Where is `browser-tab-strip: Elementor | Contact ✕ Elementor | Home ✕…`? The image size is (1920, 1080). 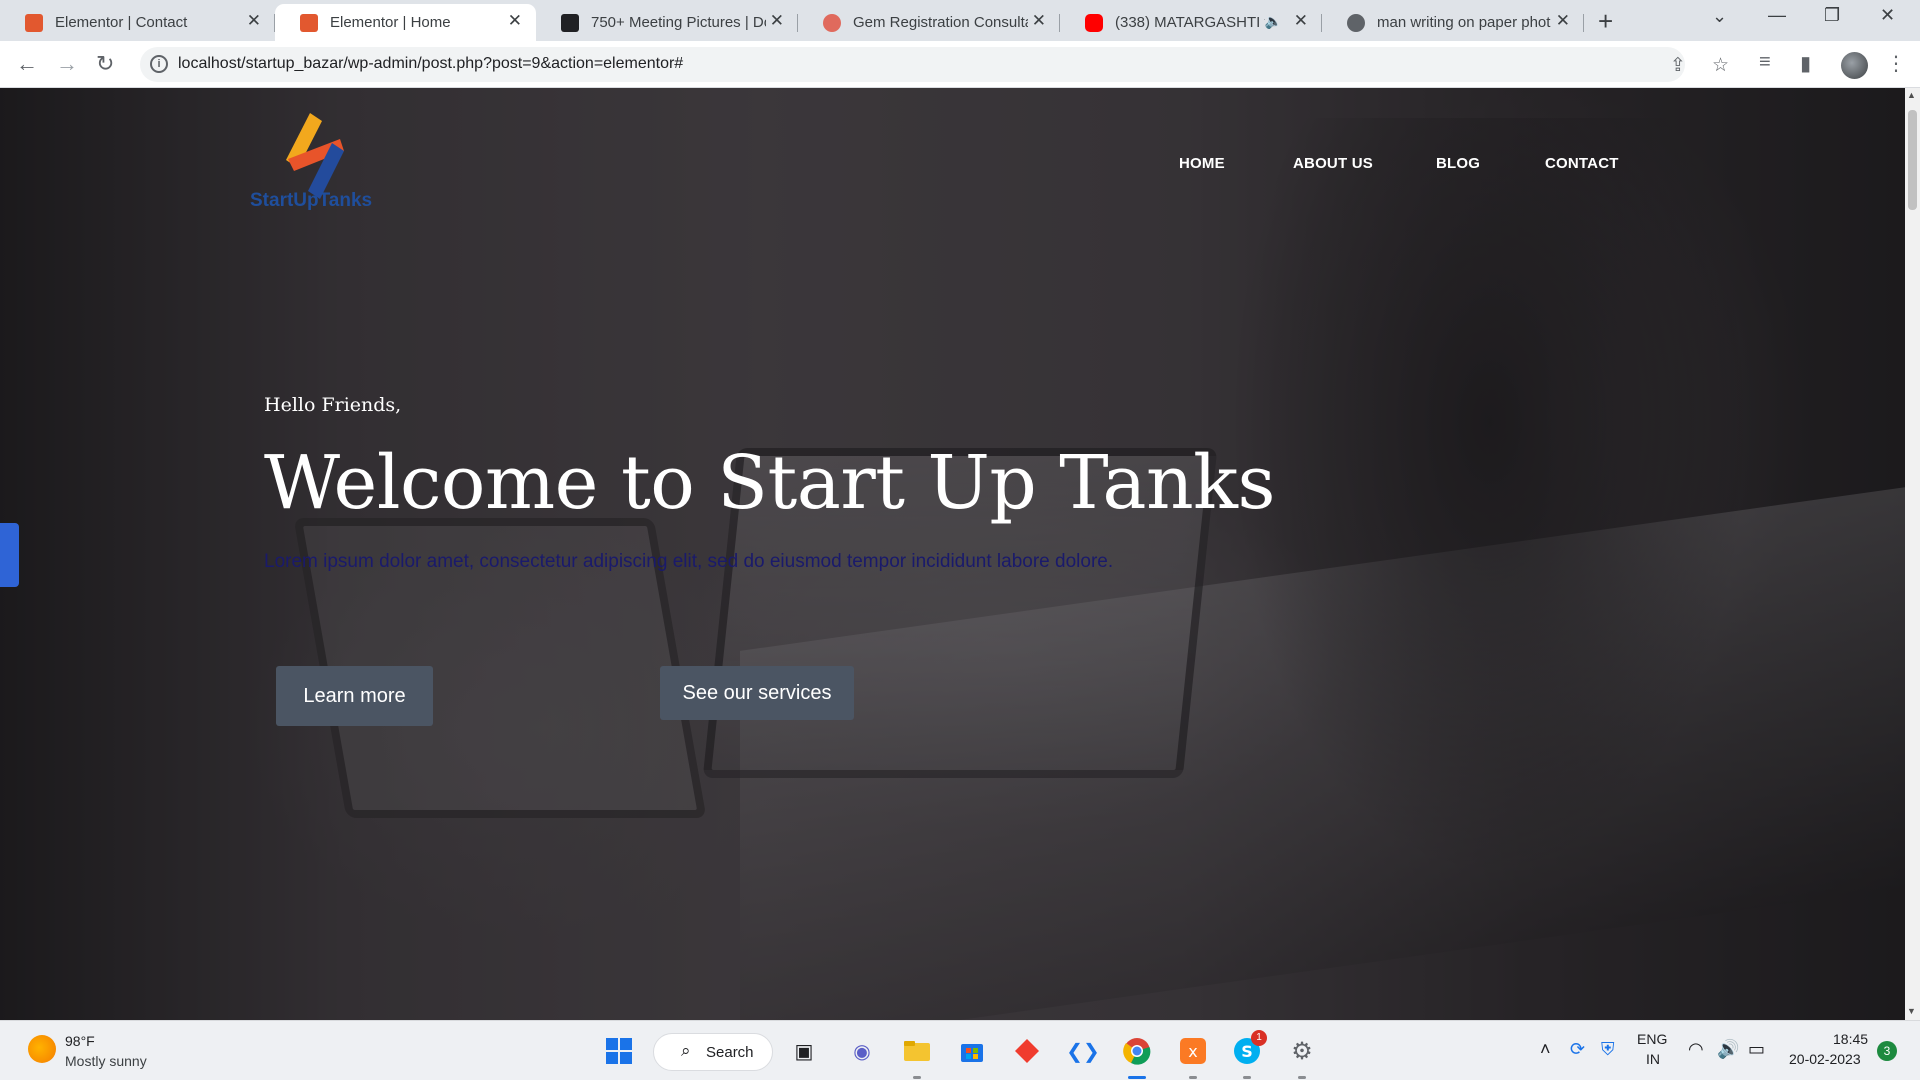
browser-tab-strip: Elementor | Contact ✕ Elementor | Home ✕… is located at coordinates (960, 20).